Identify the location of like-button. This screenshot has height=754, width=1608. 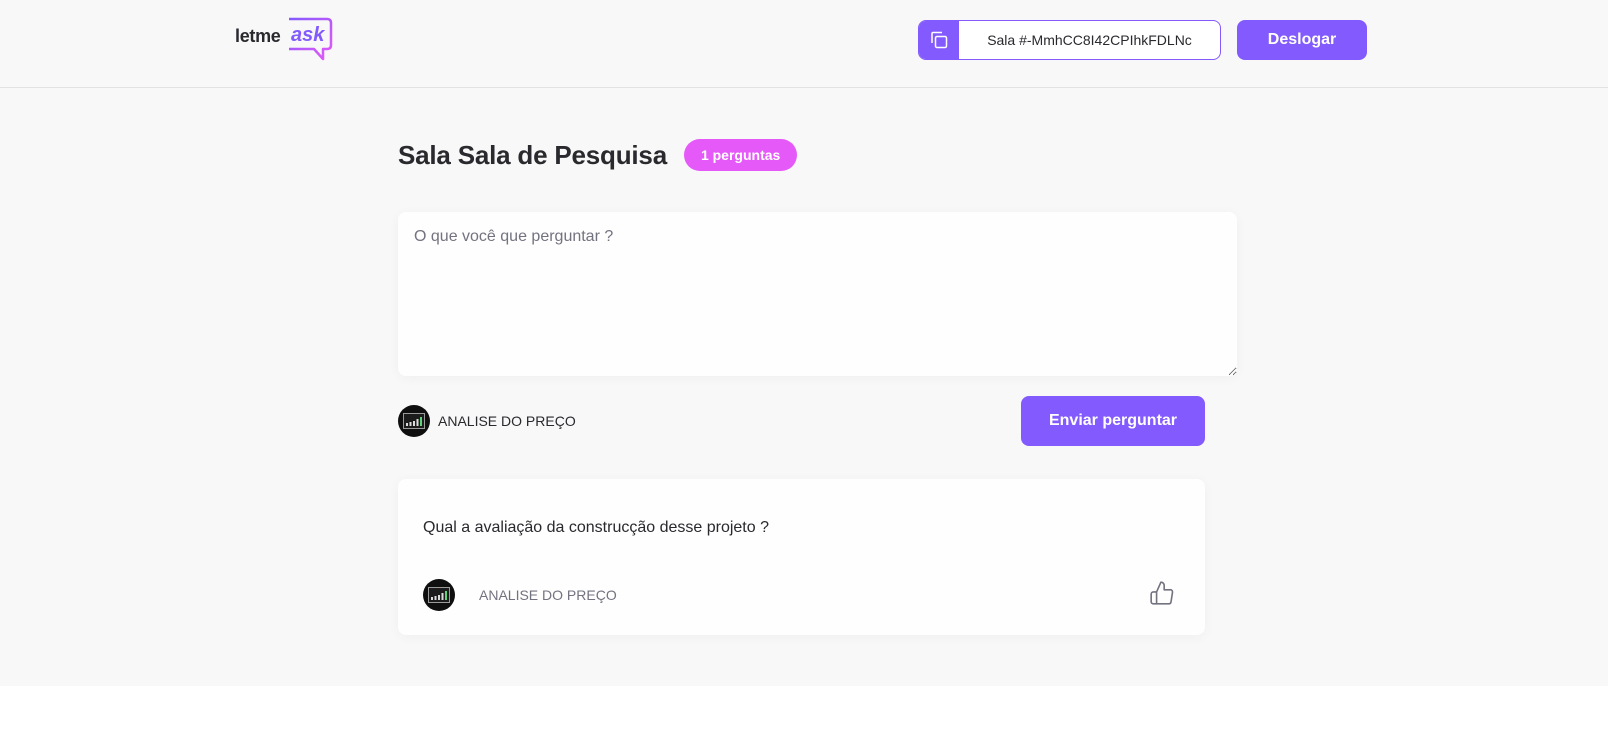
(1162, 594).